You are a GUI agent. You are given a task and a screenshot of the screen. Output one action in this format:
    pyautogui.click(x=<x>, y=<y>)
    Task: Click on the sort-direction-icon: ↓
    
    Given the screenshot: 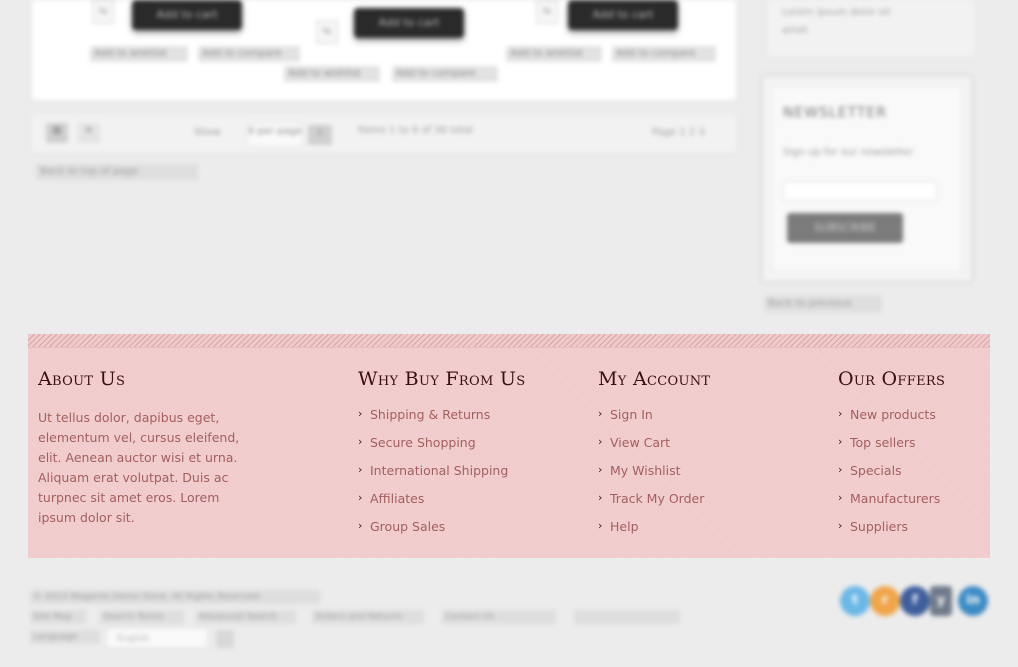 What is the action you would take?
    pyautogui.click(x=320, y=135)
    